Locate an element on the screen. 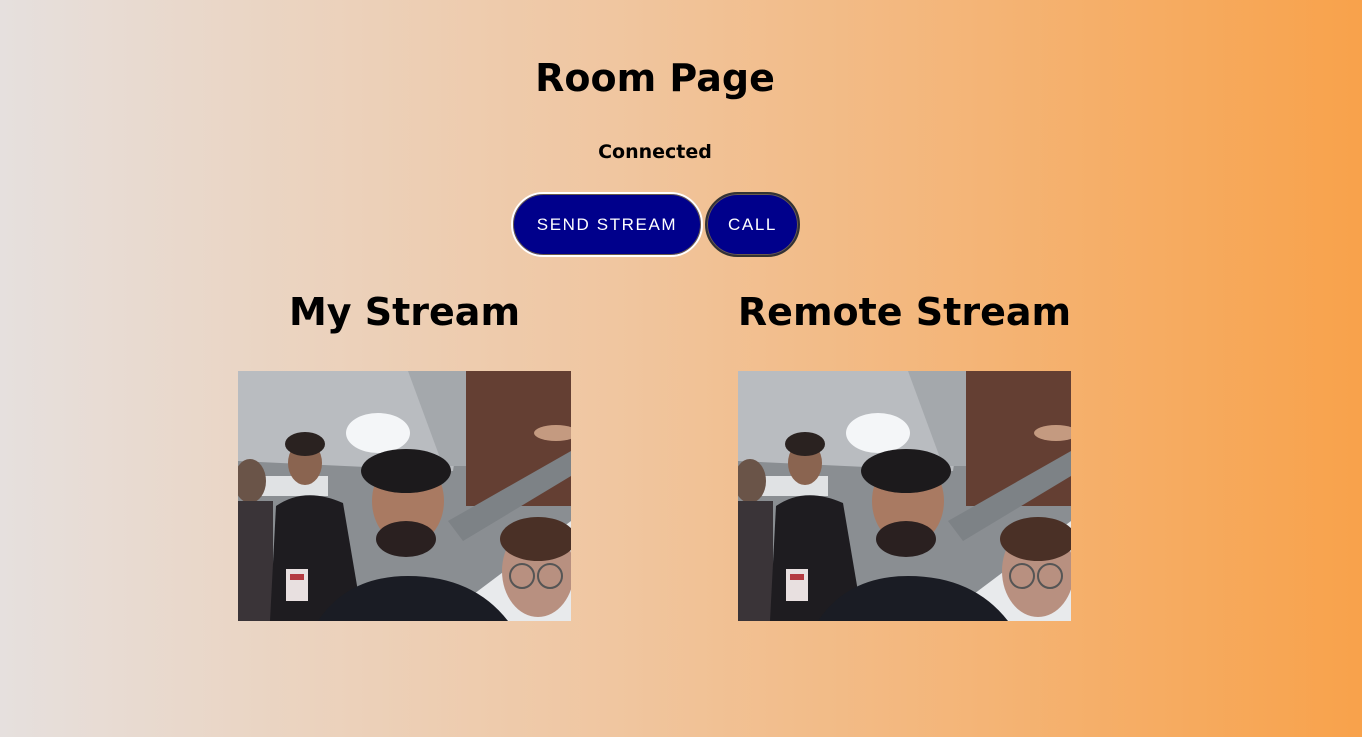  connection-status: Connected is located at coordinates (655, 152).